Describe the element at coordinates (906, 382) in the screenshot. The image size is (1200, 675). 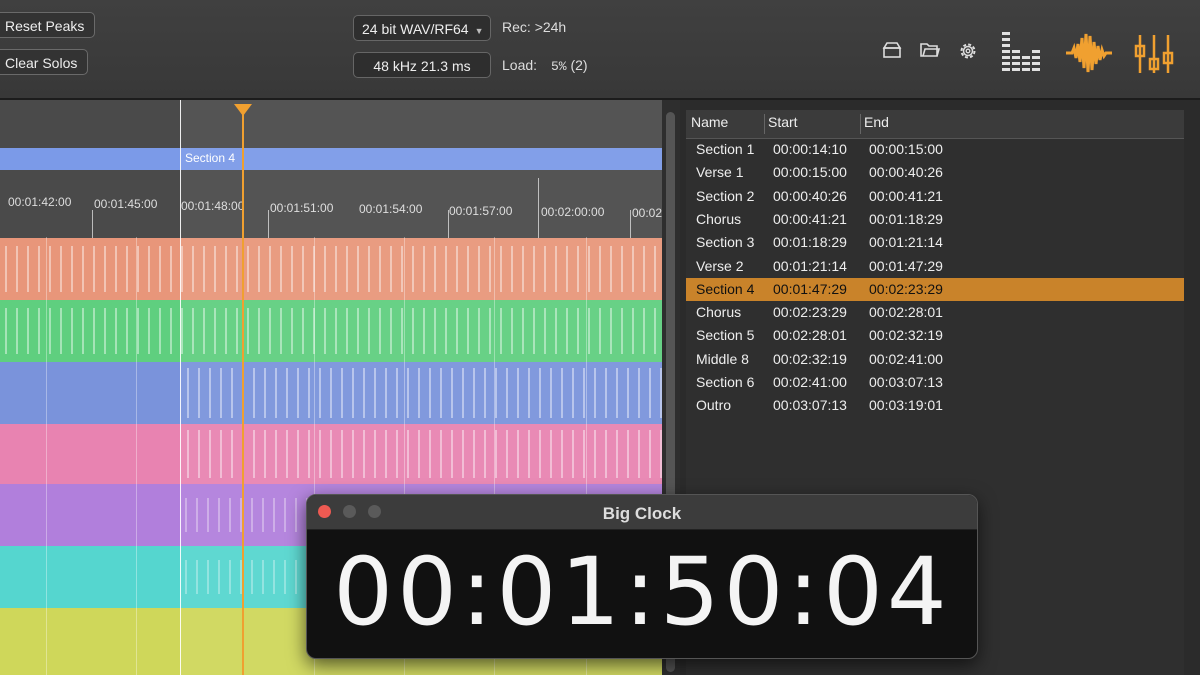
I see `marker-end: 00:03:07:13` at that location.